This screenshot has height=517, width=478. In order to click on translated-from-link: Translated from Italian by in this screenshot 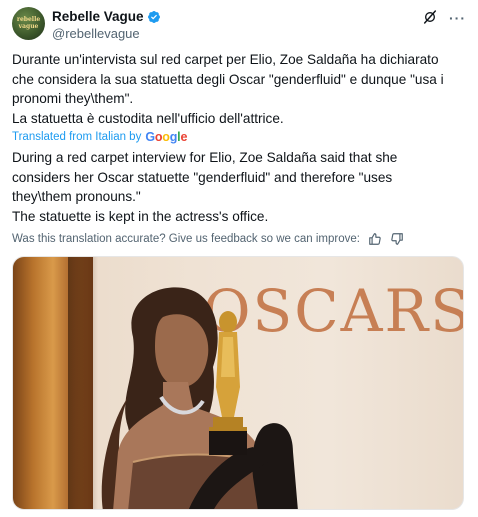, I will do `click(76, 137)`.